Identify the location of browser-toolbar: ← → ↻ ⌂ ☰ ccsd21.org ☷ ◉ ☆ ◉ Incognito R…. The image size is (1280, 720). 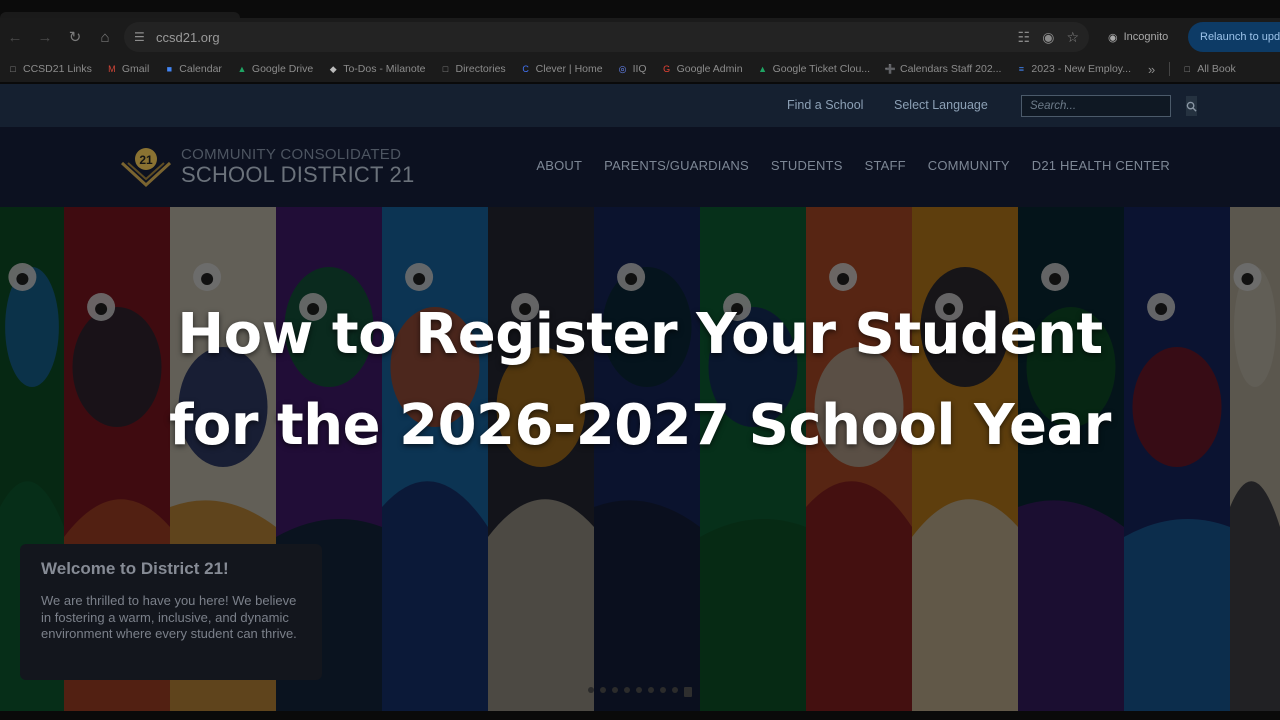
(640, 37).